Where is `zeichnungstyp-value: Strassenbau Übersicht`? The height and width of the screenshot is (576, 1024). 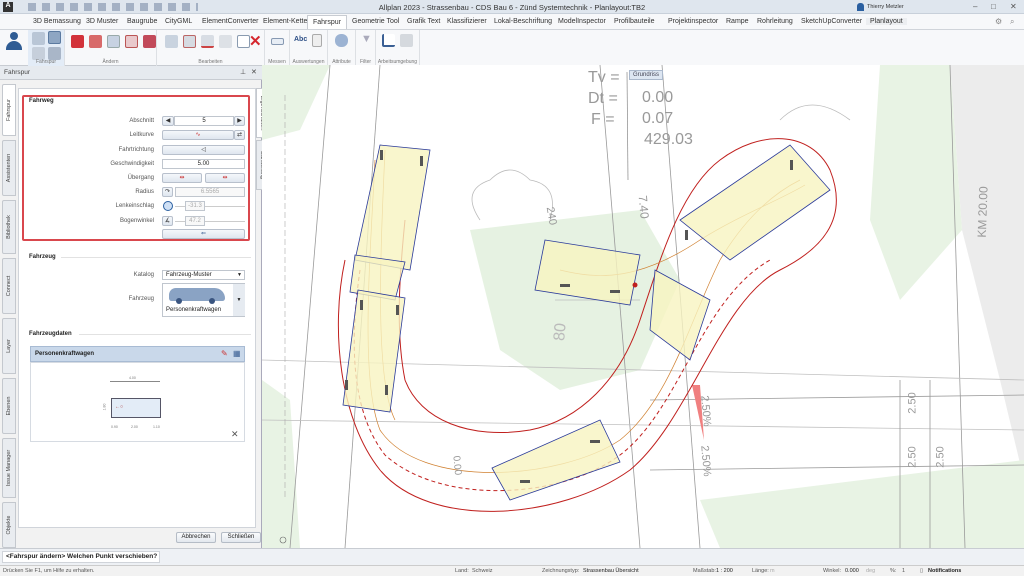 zeichnungstyp-value: Strassenbau Übersicht is located at coordinates (611, 571).